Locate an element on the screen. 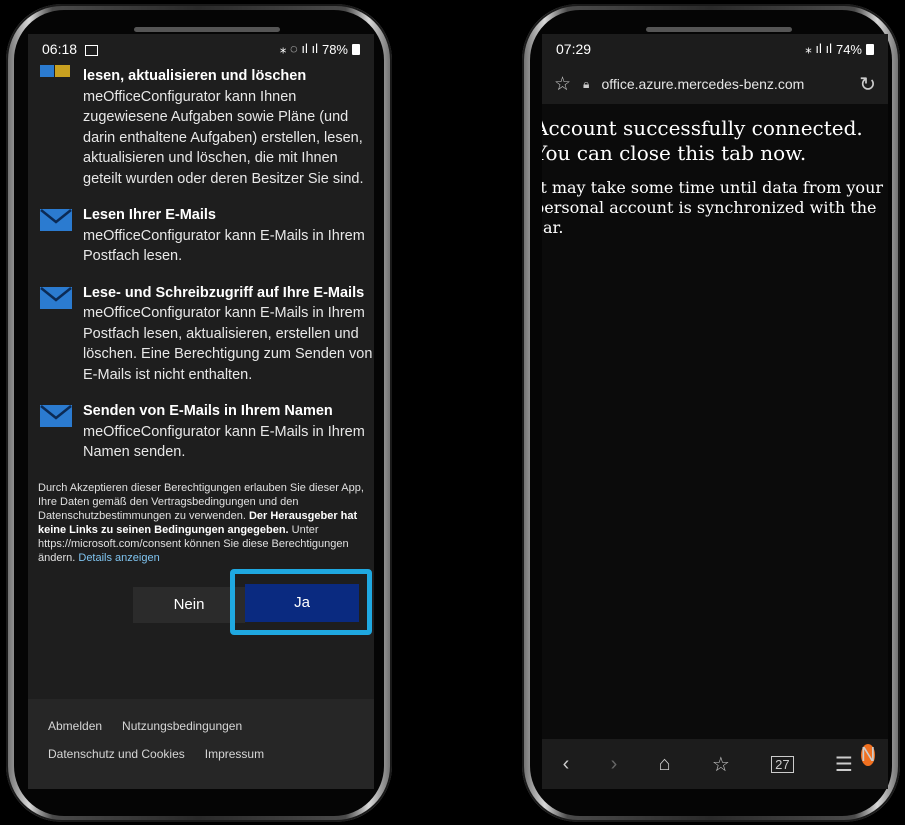 The image size is (905, 825). decline-button: Nein is located at coordinates (189, 604).